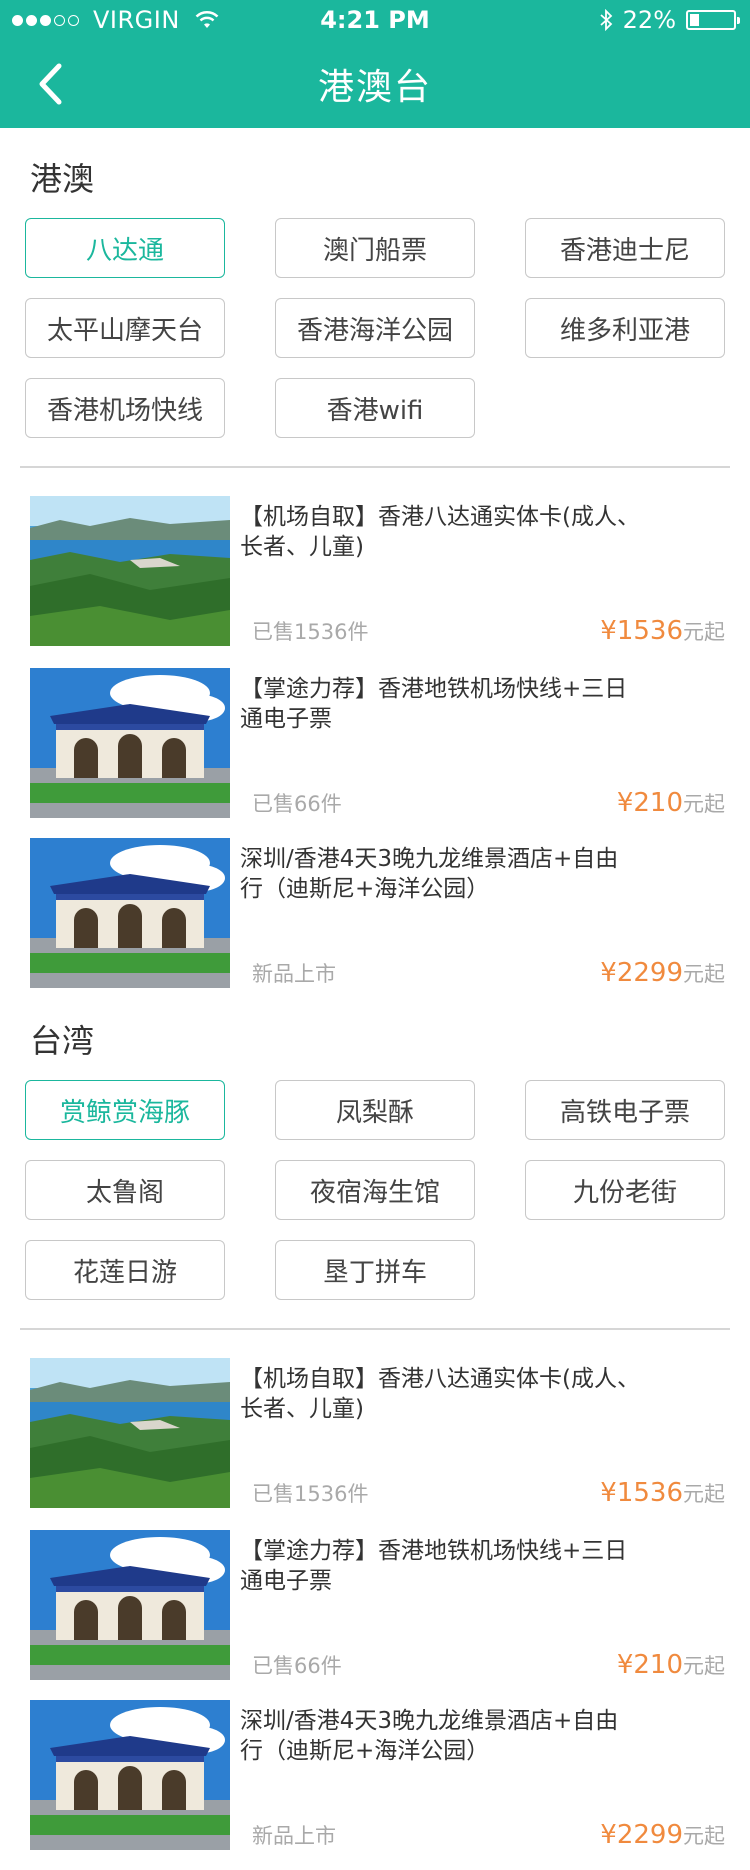  I want to click on battery-level, so click(694, 20).